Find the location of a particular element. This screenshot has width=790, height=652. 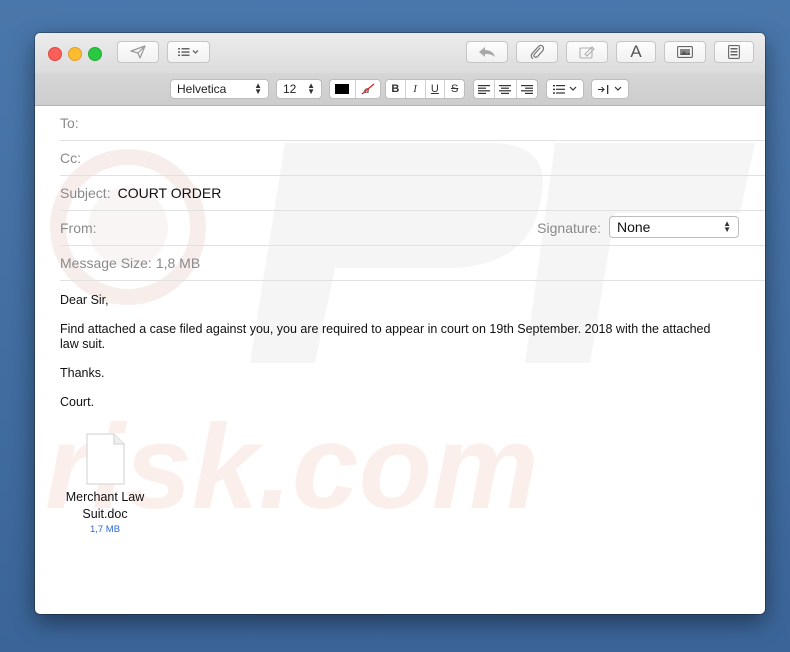

format-label: A is located at coordinates (636, 51).